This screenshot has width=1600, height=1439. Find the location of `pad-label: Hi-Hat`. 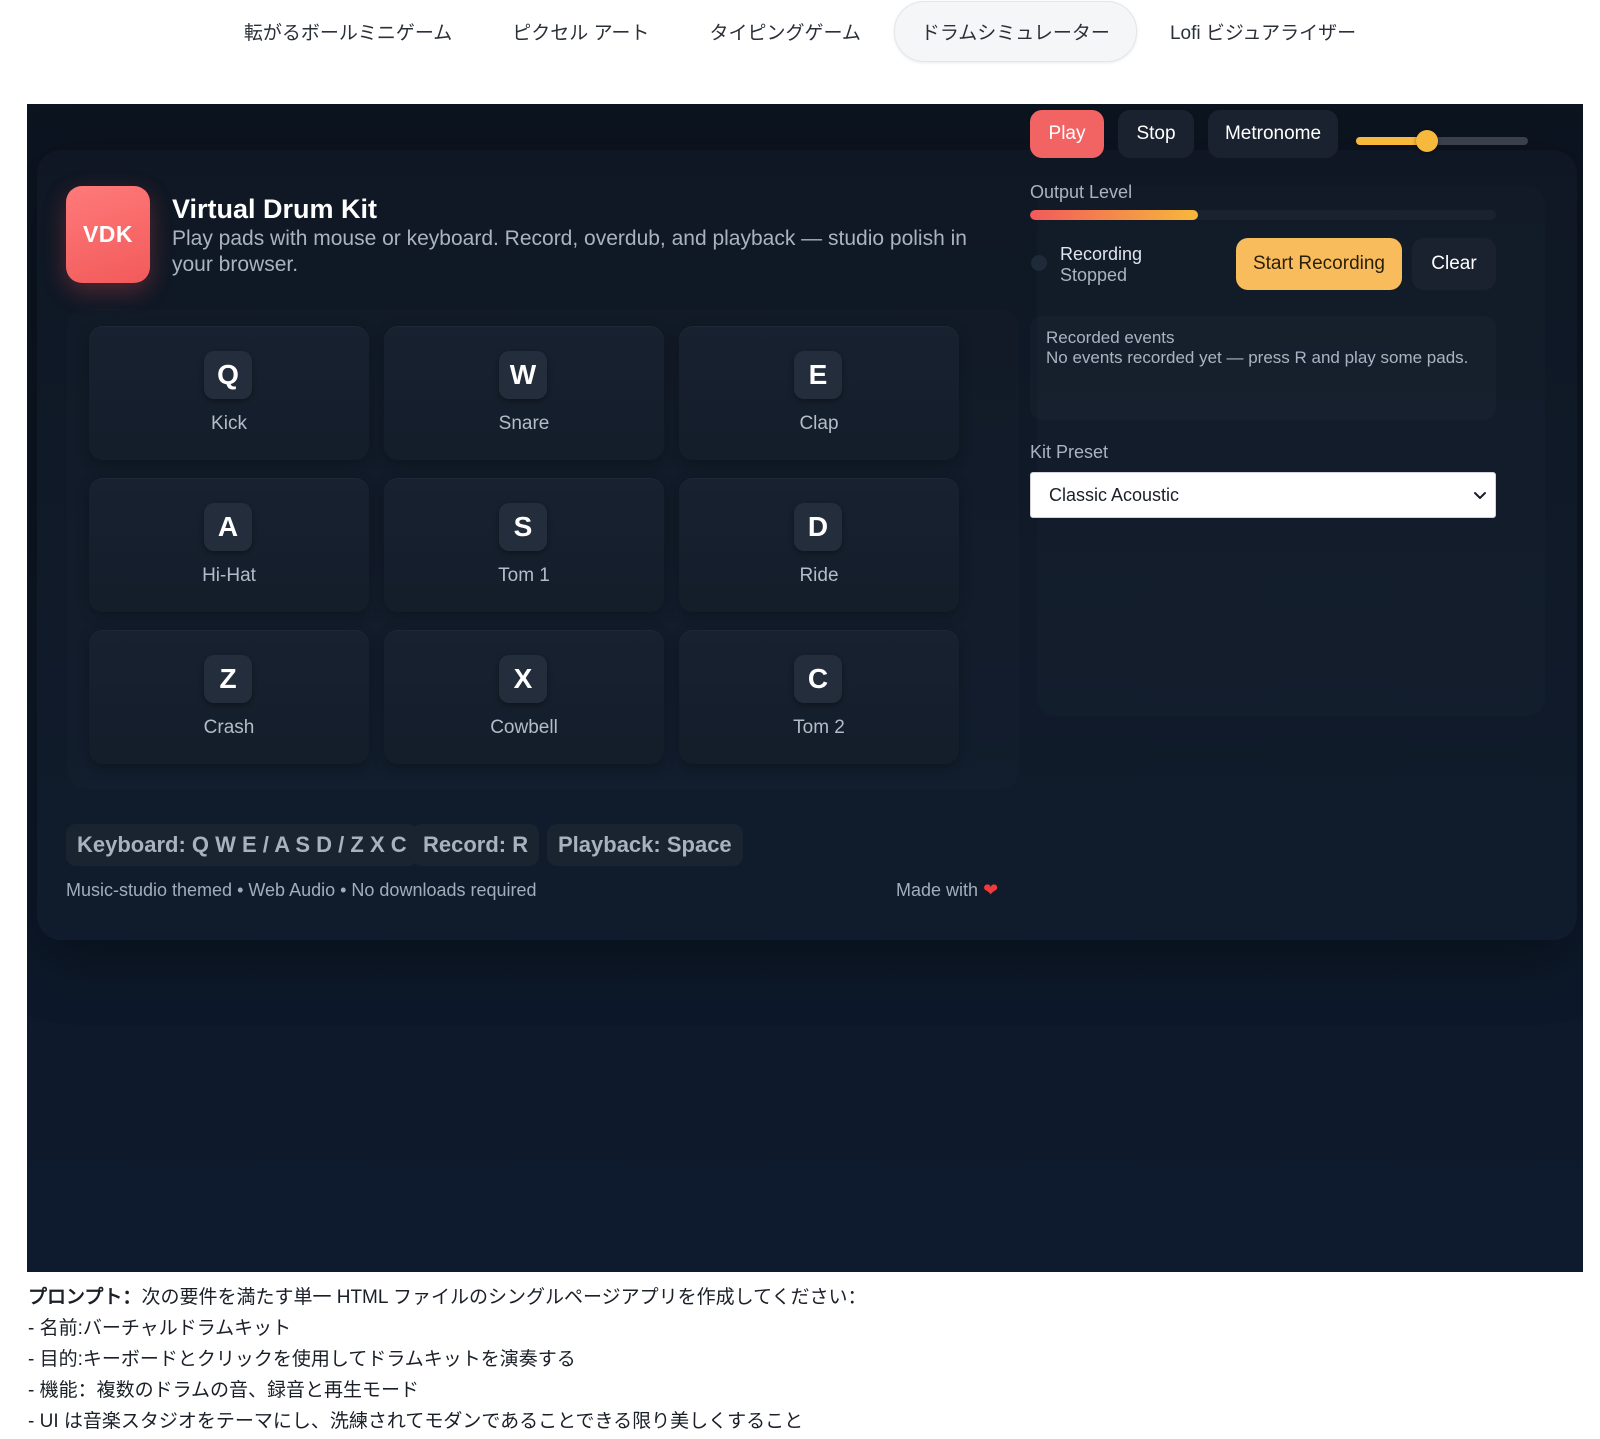

pad-label: Hi-Hat is located at coordinates (229, 575).